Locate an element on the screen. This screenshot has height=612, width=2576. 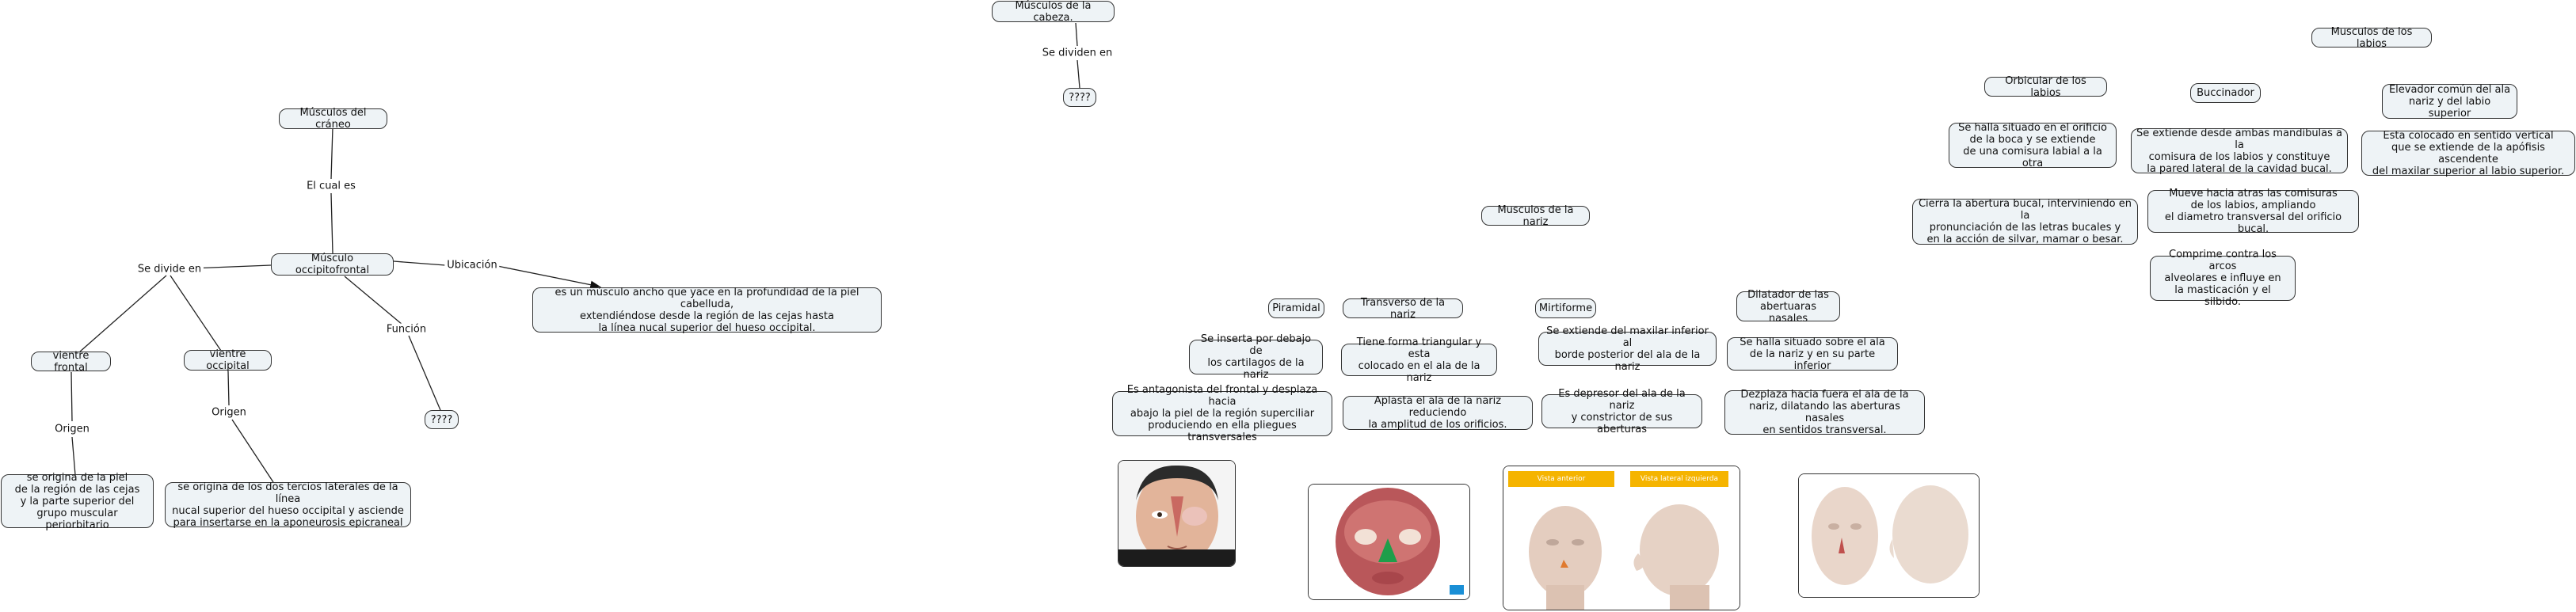
line-sedivide-occipital is located at coordinates (196, 313).